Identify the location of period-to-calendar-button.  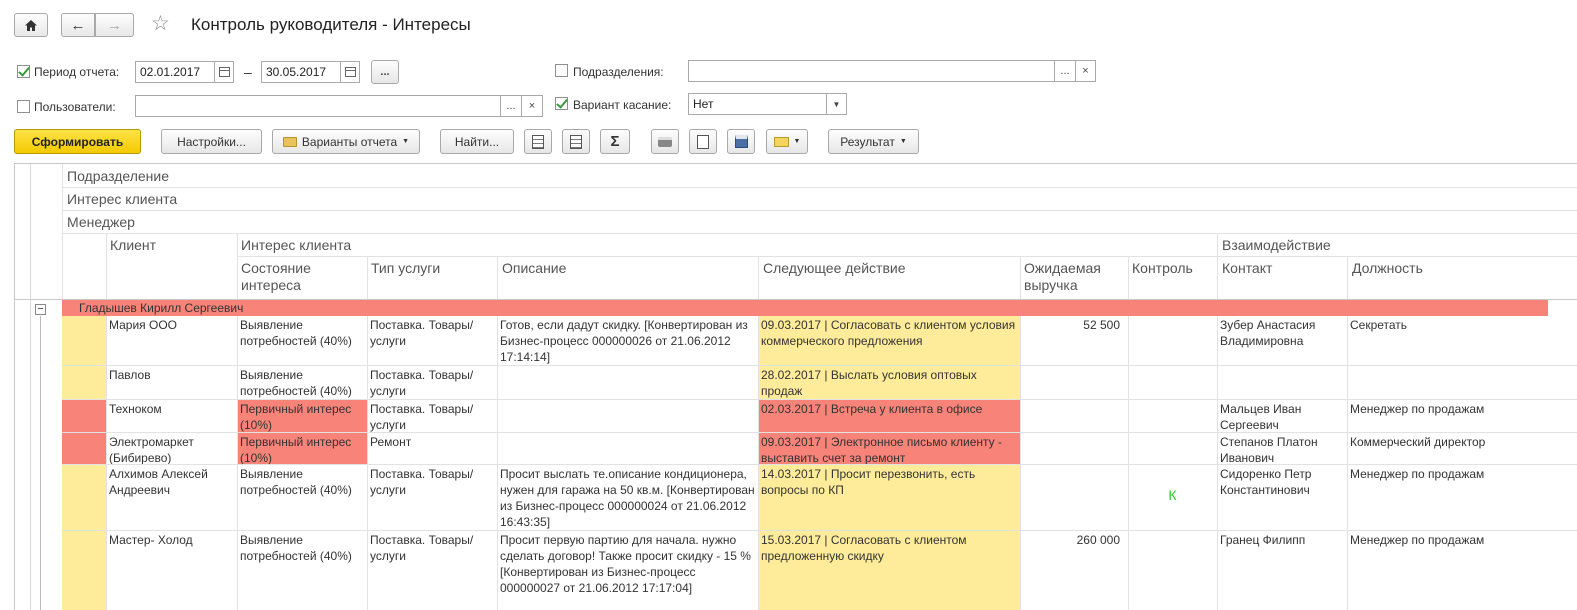
(350, 72).